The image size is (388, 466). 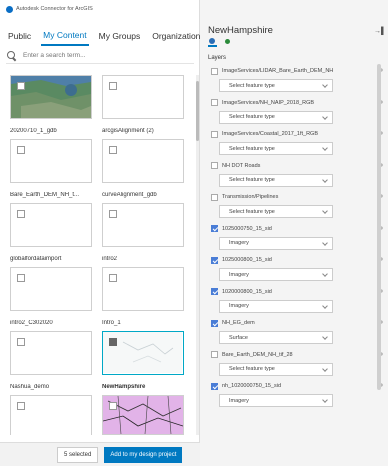 I want to click on tab-my-groups: My Groups, so click(x=120, y=36).